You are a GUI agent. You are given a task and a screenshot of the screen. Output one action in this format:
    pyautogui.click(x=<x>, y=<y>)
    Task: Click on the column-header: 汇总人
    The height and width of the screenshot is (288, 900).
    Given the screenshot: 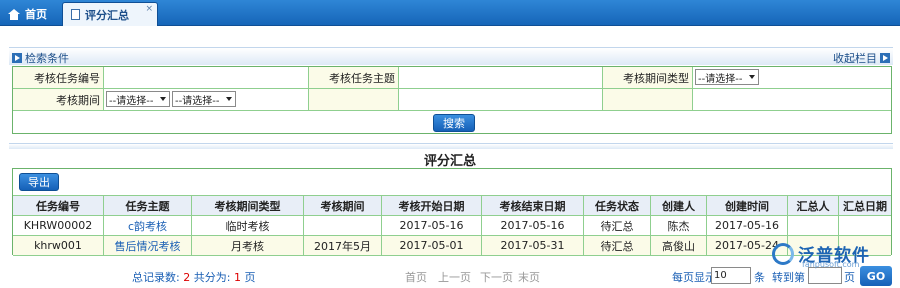 What is the action you would take?
    pyautogui.click(x=813, y=205)
    